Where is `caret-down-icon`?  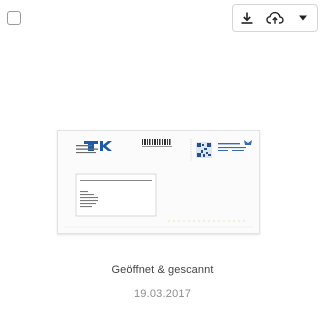
caret-down-icon is located at coordinates (302, 18).